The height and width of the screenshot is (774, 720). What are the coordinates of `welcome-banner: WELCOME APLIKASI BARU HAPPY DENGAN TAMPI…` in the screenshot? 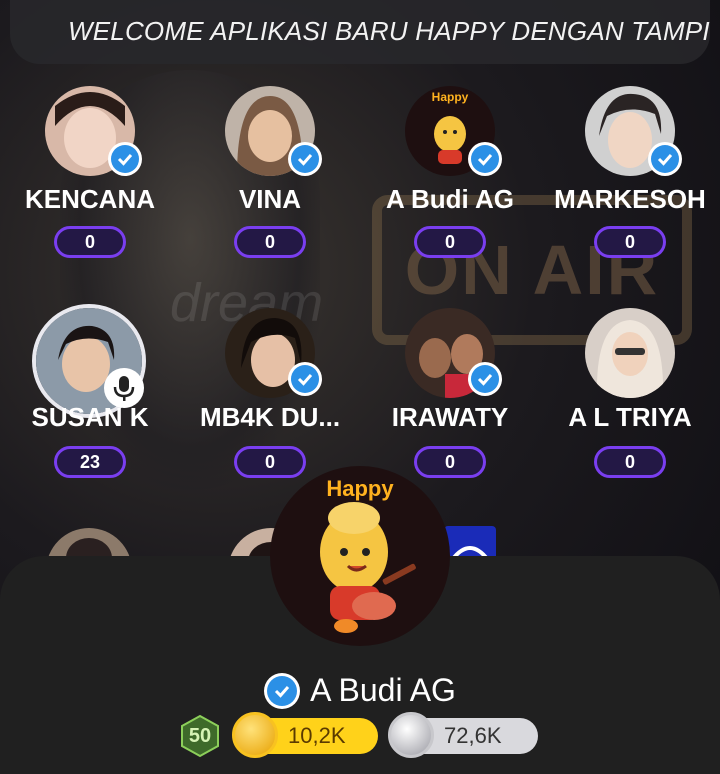 It's located at (360, 32).